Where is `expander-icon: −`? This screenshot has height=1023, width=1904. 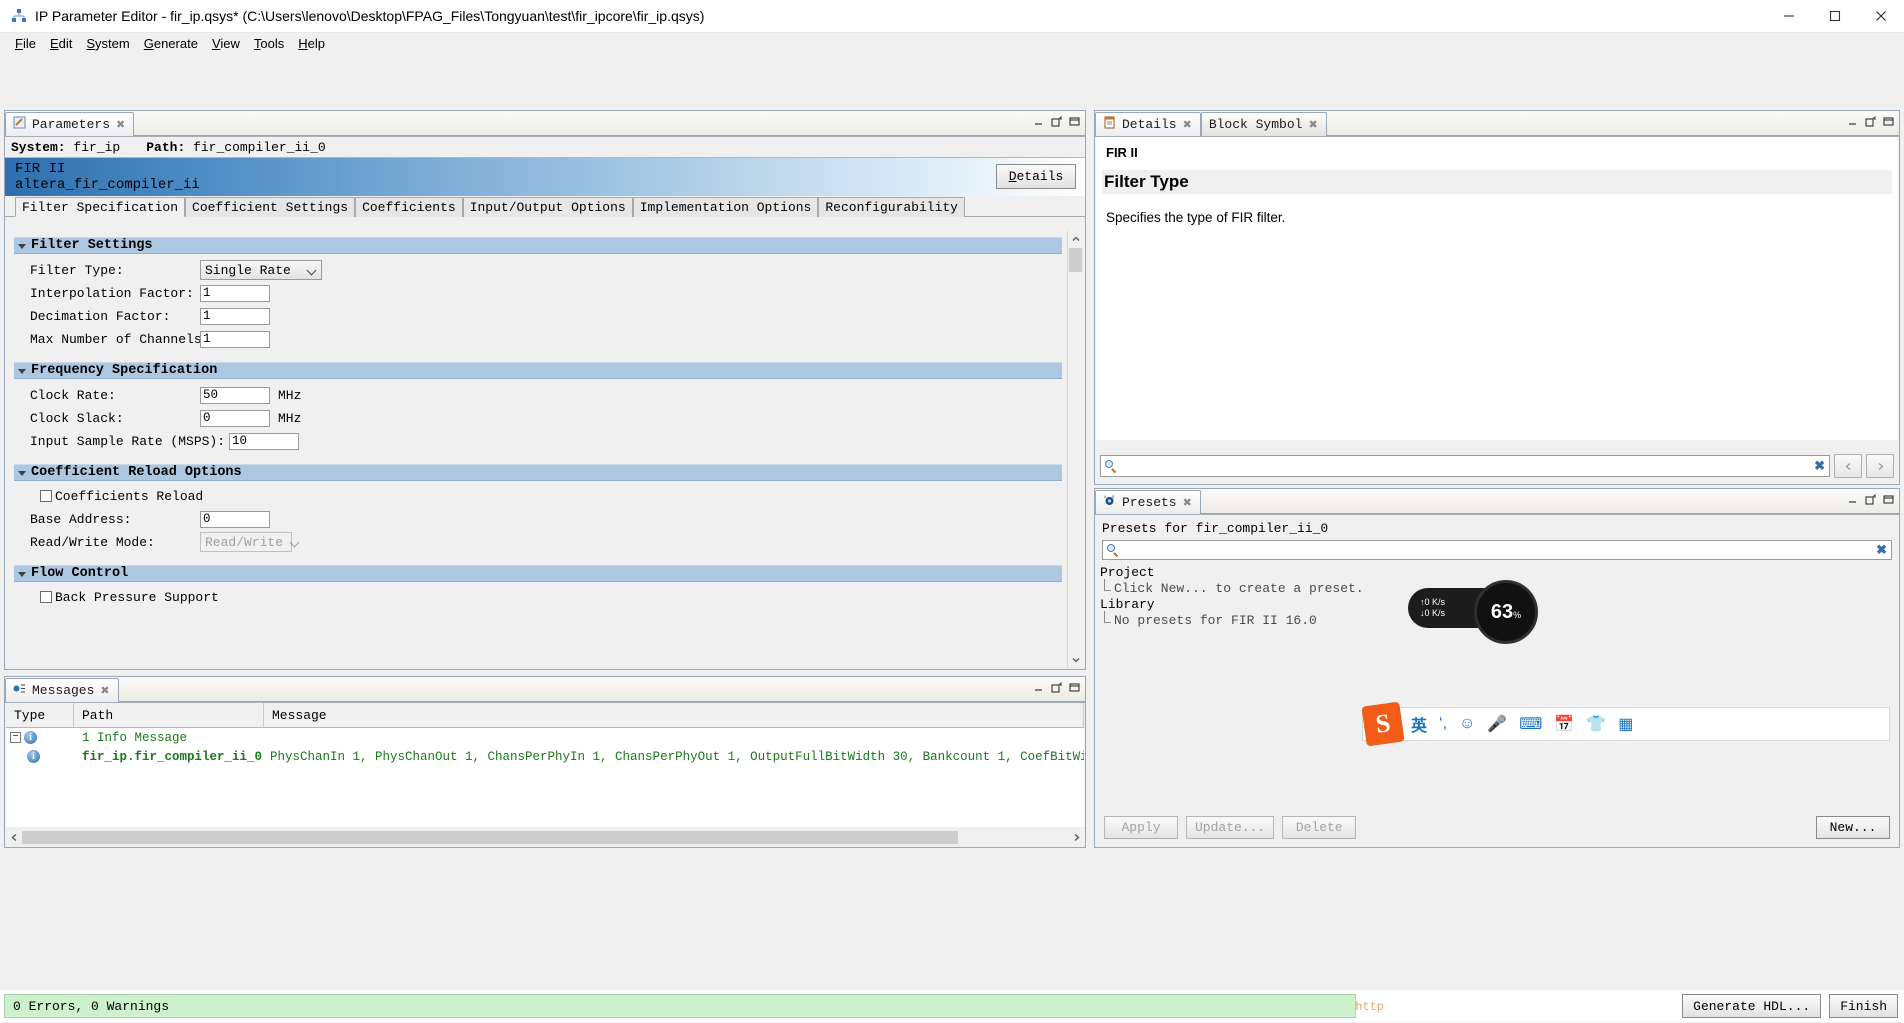
expander-icon: − is located at coordinates (15, 737).